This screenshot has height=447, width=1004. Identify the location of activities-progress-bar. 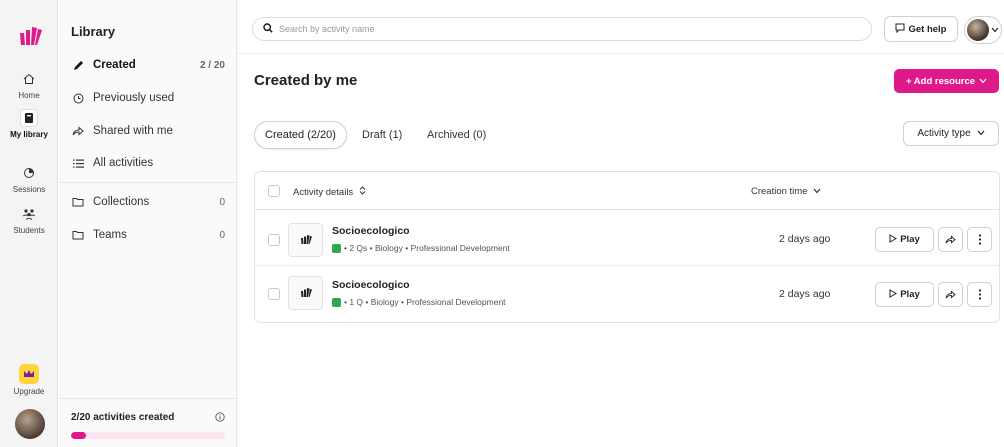
(148, 435).